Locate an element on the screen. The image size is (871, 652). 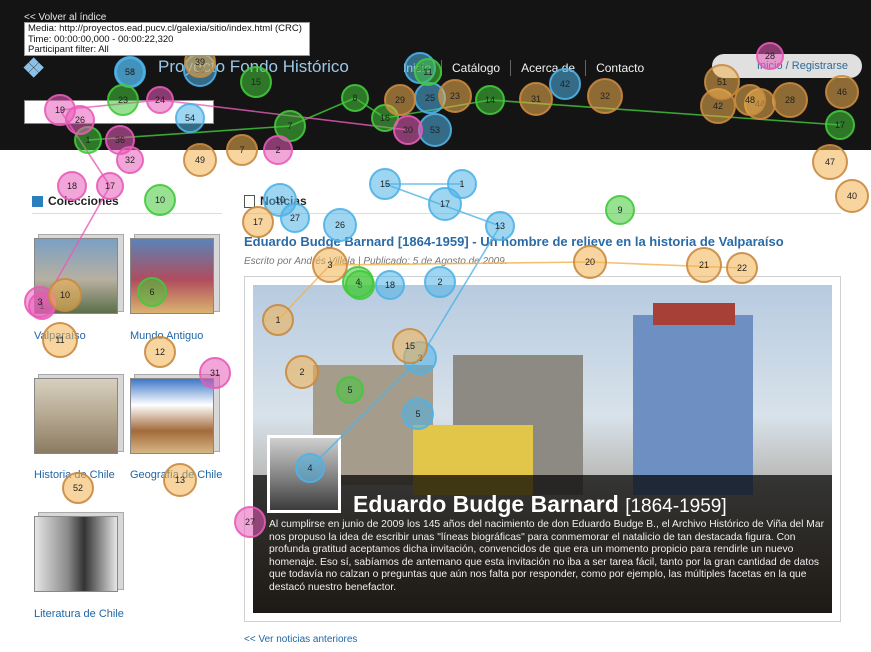
fixation-label: 15 is located at coordinates (385, 184).